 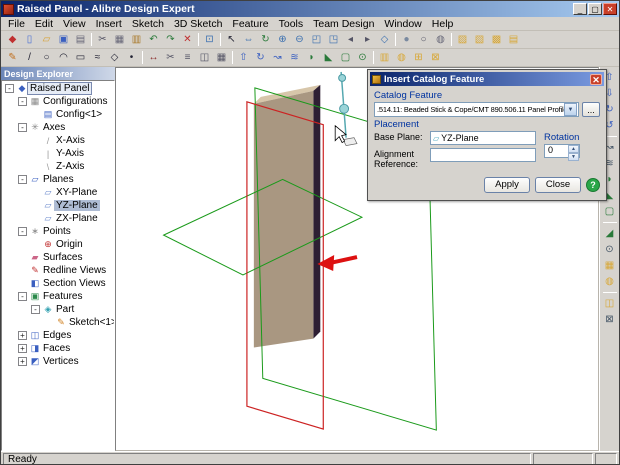 I want to click on hole-side-icon: ⊙, so click(x=610, y=249).